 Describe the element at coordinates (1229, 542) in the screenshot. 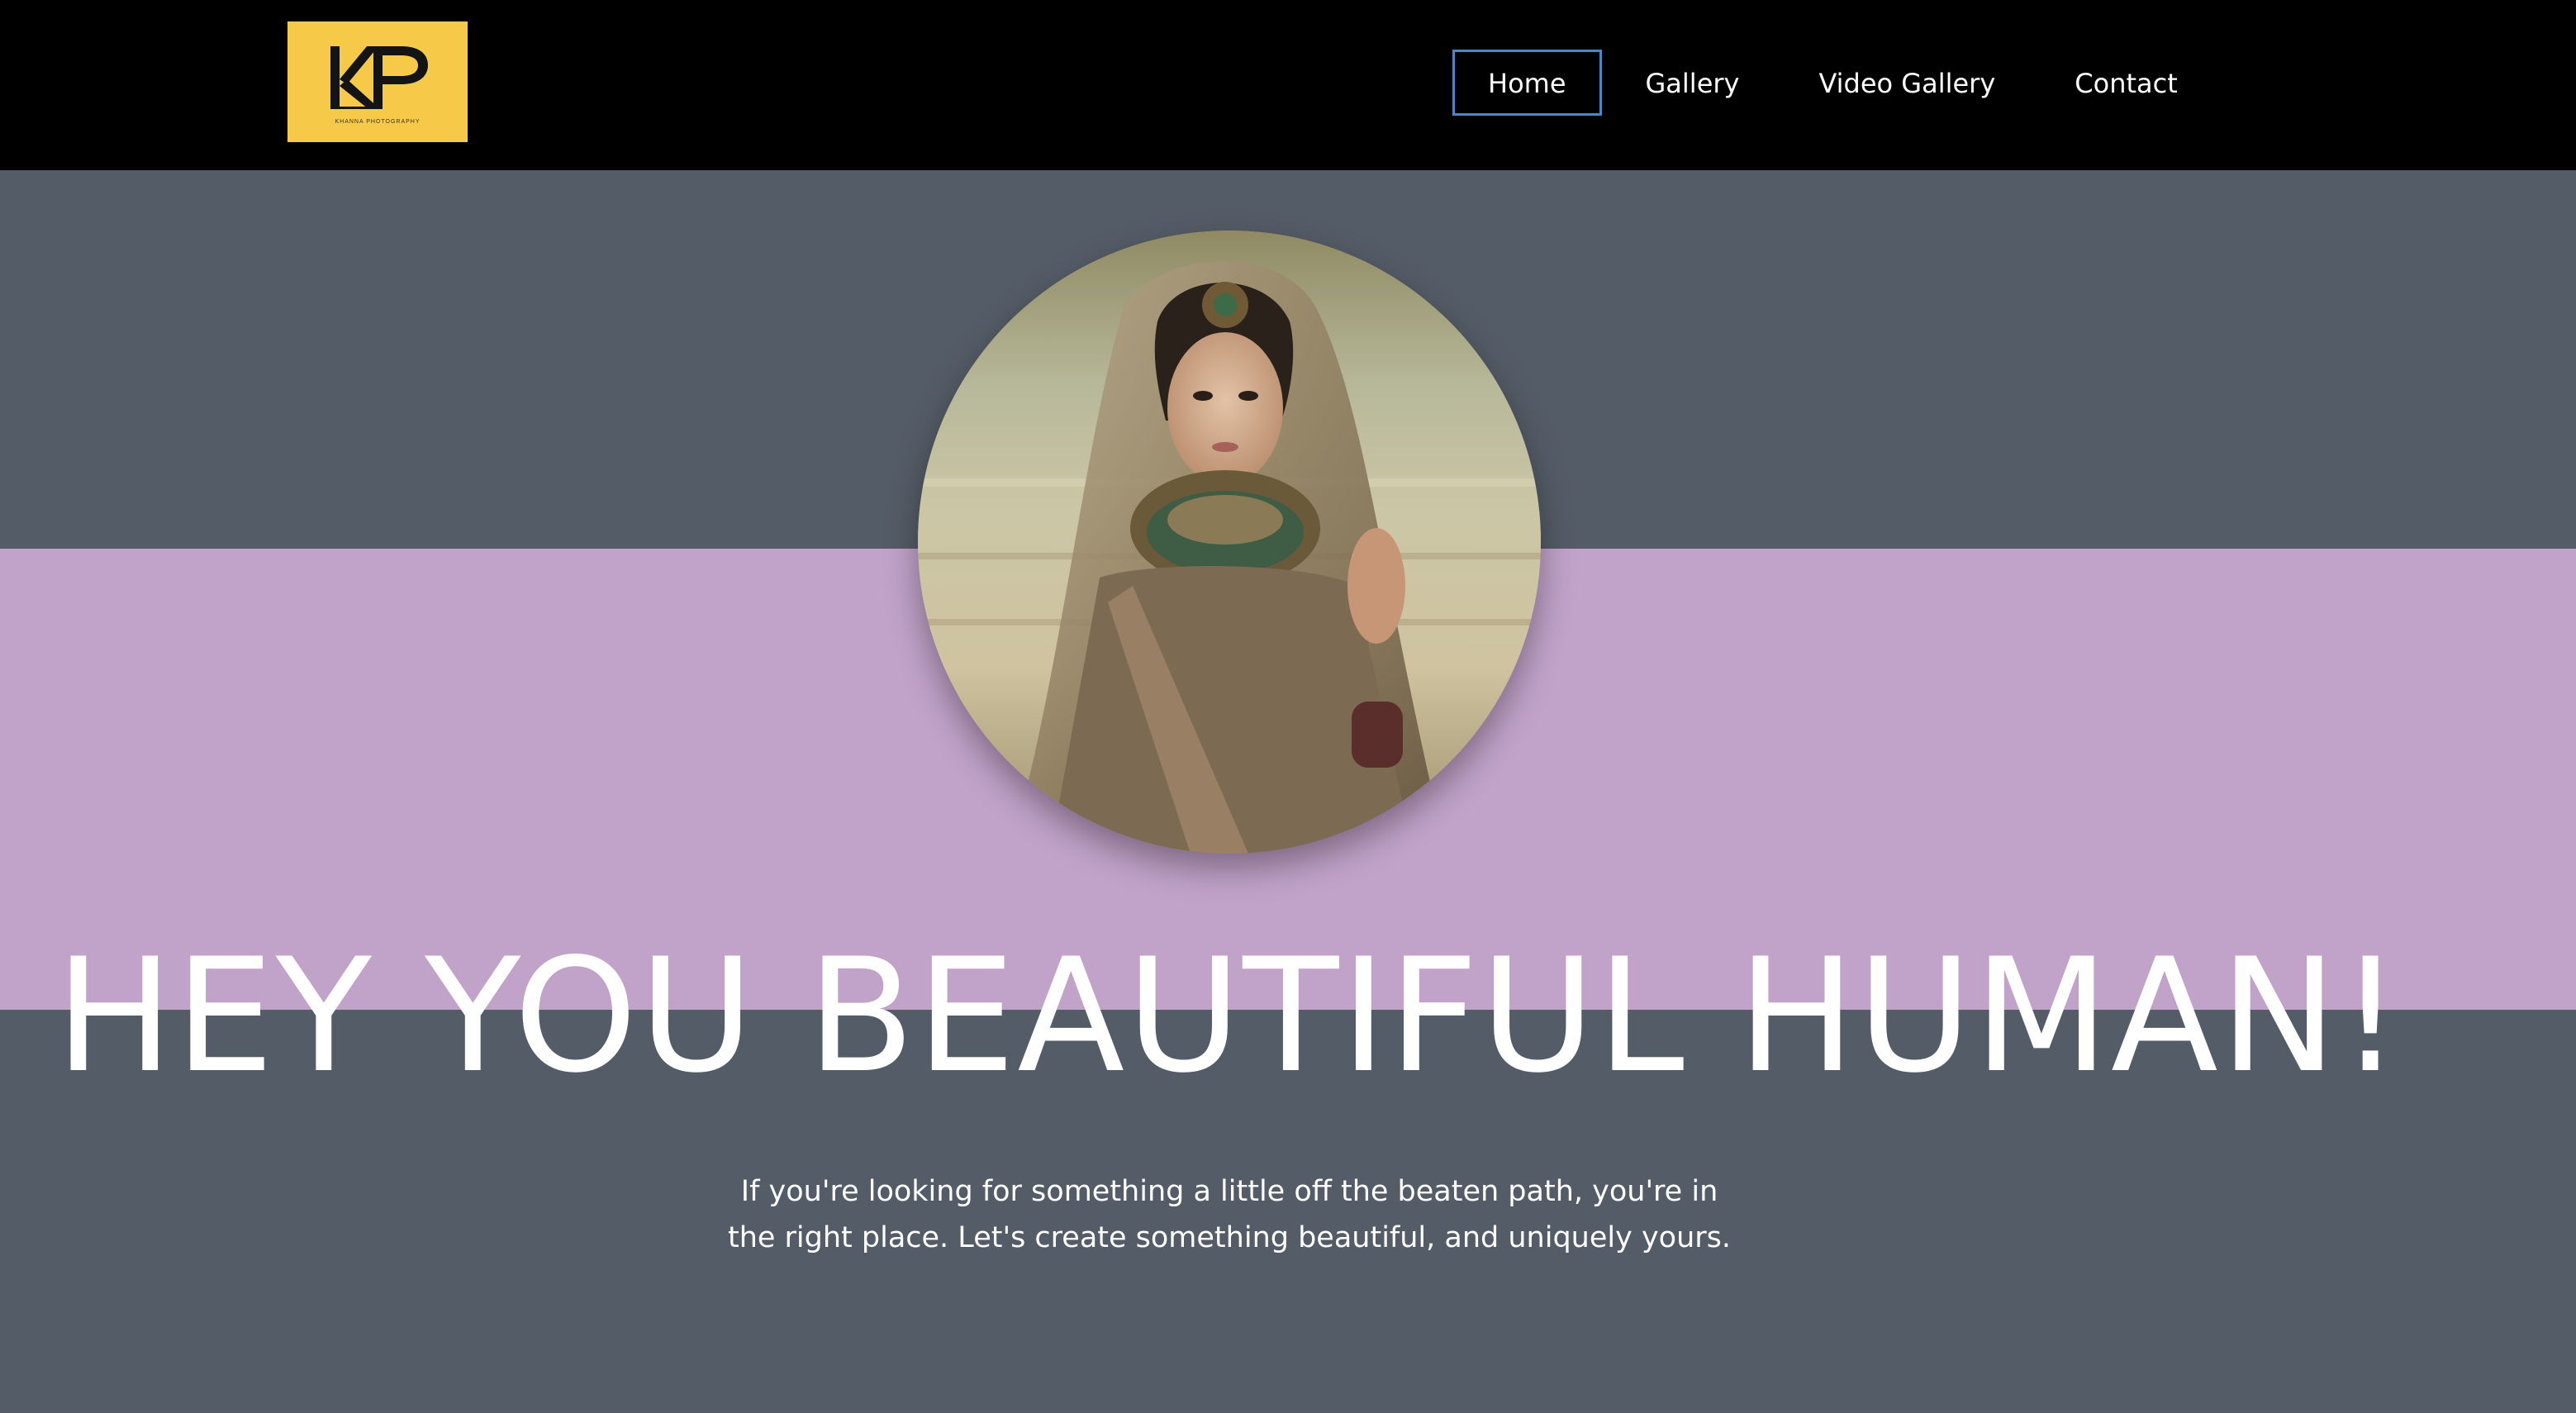

I see `hero-portrait-image` at that location.